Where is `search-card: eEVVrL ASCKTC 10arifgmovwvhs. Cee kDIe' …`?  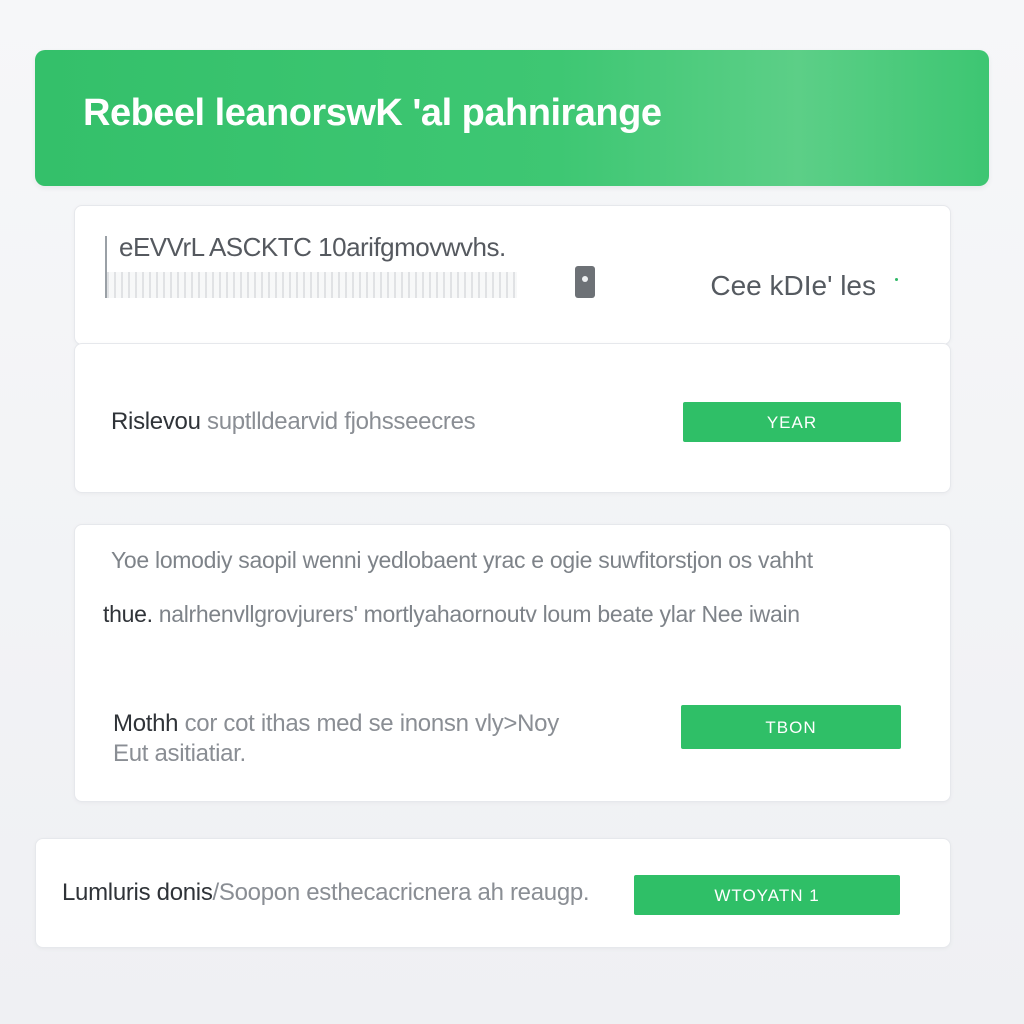
search-card: eEVVrL ASCKTC 10arifgmovwvhs. Cee kDIe' … is located at coordinates (512, 275).